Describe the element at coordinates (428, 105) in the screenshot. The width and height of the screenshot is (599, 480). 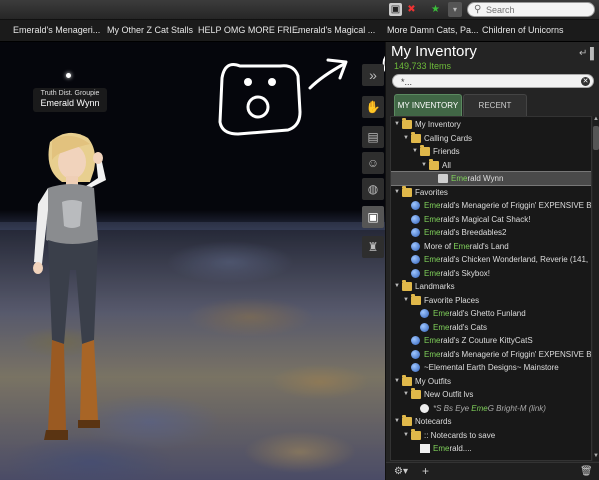
I see `tab-my-inventory: MY INVENTORY` at that location.